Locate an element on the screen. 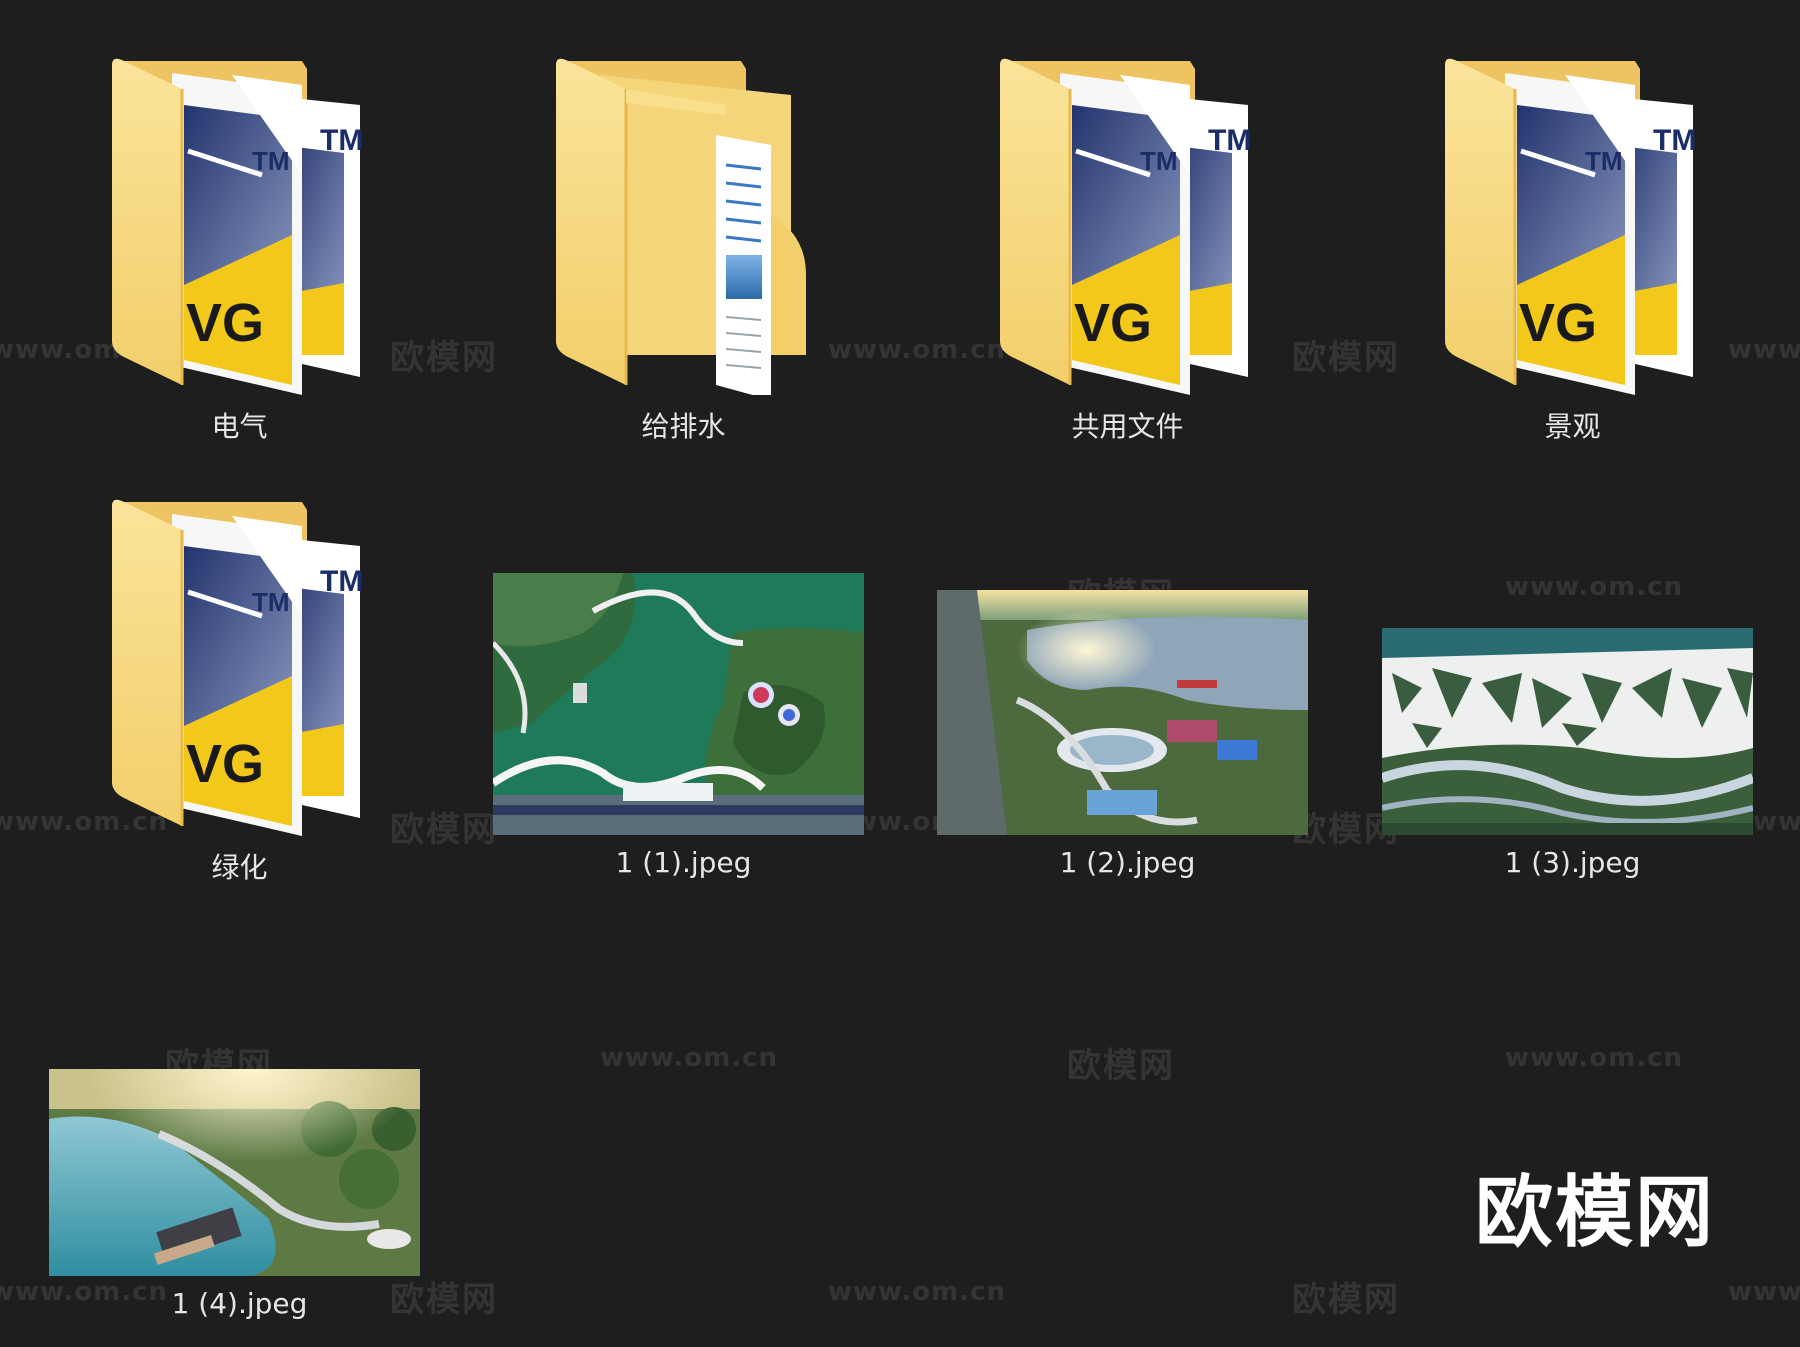 This screenshot has width=1800, height=1347. file-label: 景观 is located at coordinates (1572, 426).